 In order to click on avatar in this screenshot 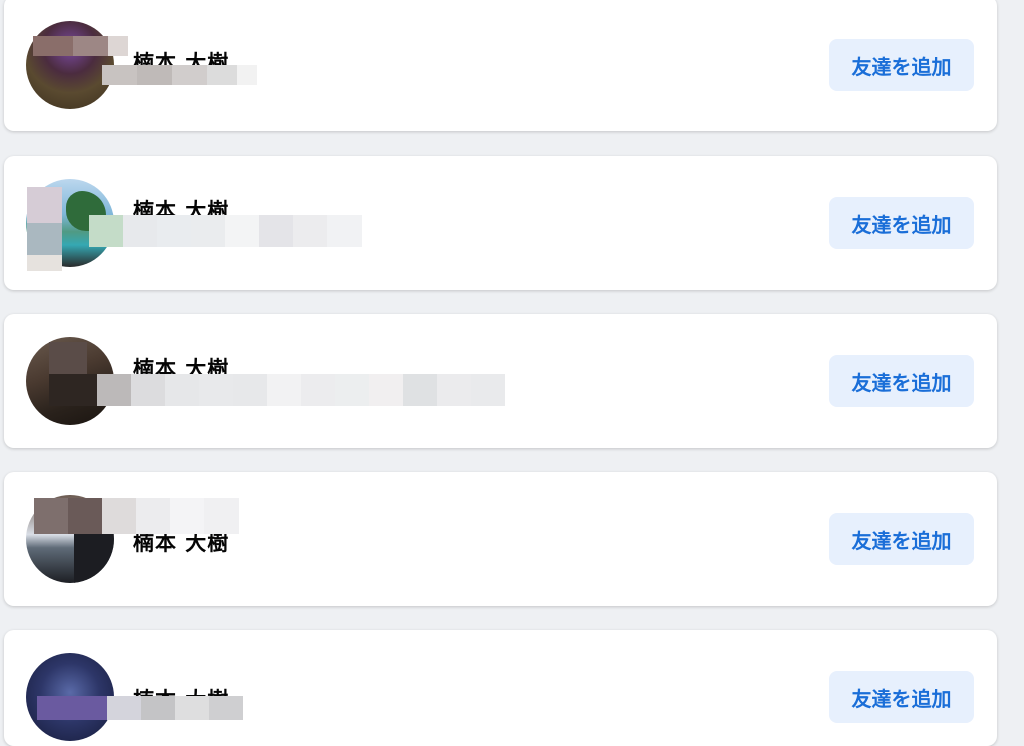, I will do `click(70, 65)`.